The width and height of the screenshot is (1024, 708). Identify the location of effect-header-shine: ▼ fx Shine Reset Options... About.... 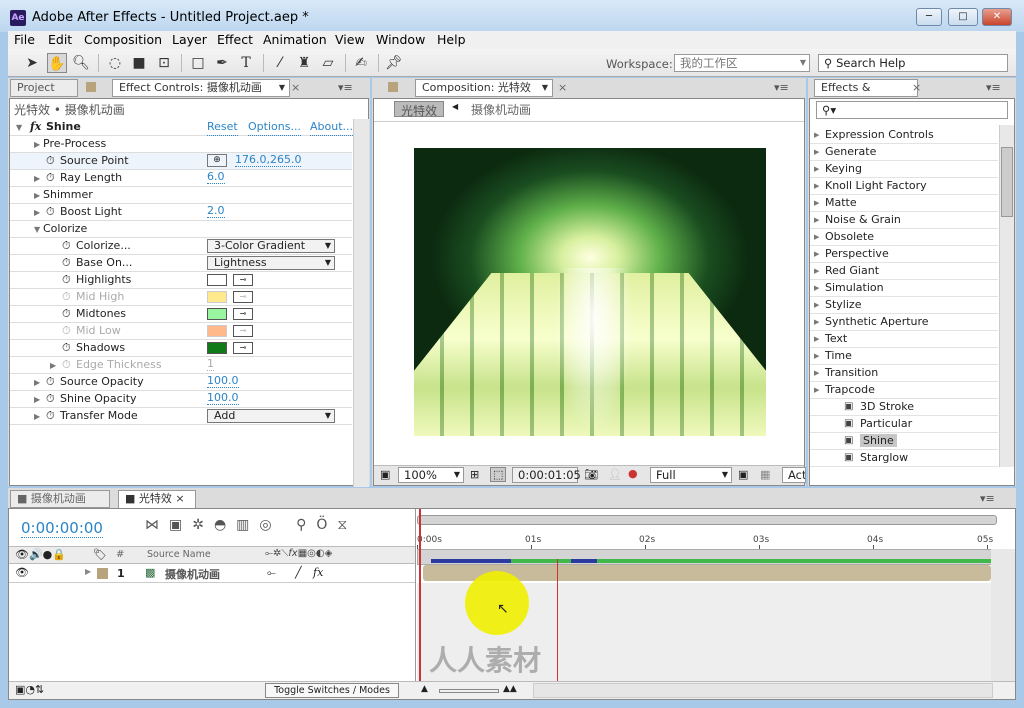
(182, 127).